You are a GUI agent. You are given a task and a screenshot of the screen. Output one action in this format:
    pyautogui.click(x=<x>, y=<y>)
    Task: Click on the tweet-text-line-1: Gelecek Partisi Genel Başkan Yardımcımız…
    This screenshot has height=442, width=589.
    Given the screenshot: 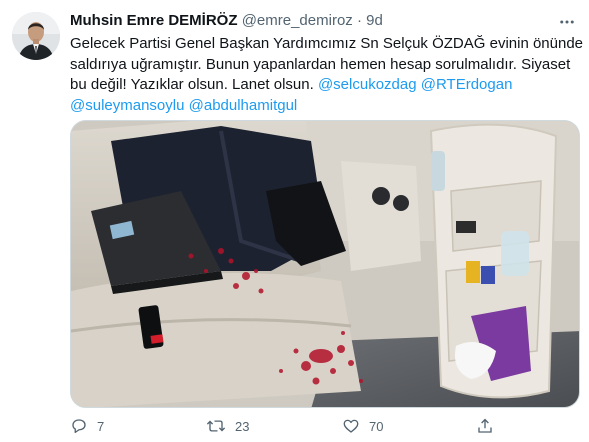 What is the action you would take?
    pyautogui.click(x=327, y=43)
    